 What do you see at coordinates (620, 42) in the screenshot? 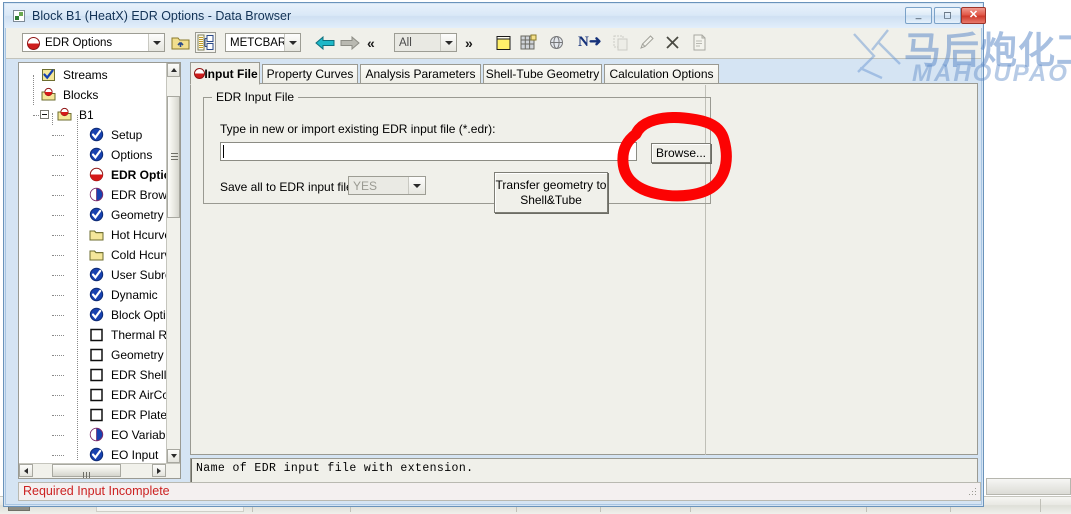
I see `copy-icon` at bounding box center [620, 42].